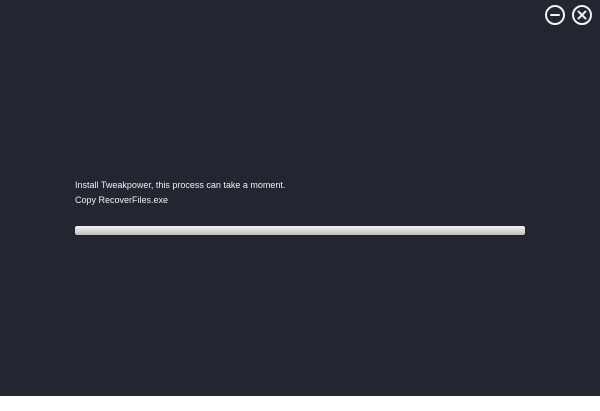  I want to click on minus-icon, so click(555, 15).